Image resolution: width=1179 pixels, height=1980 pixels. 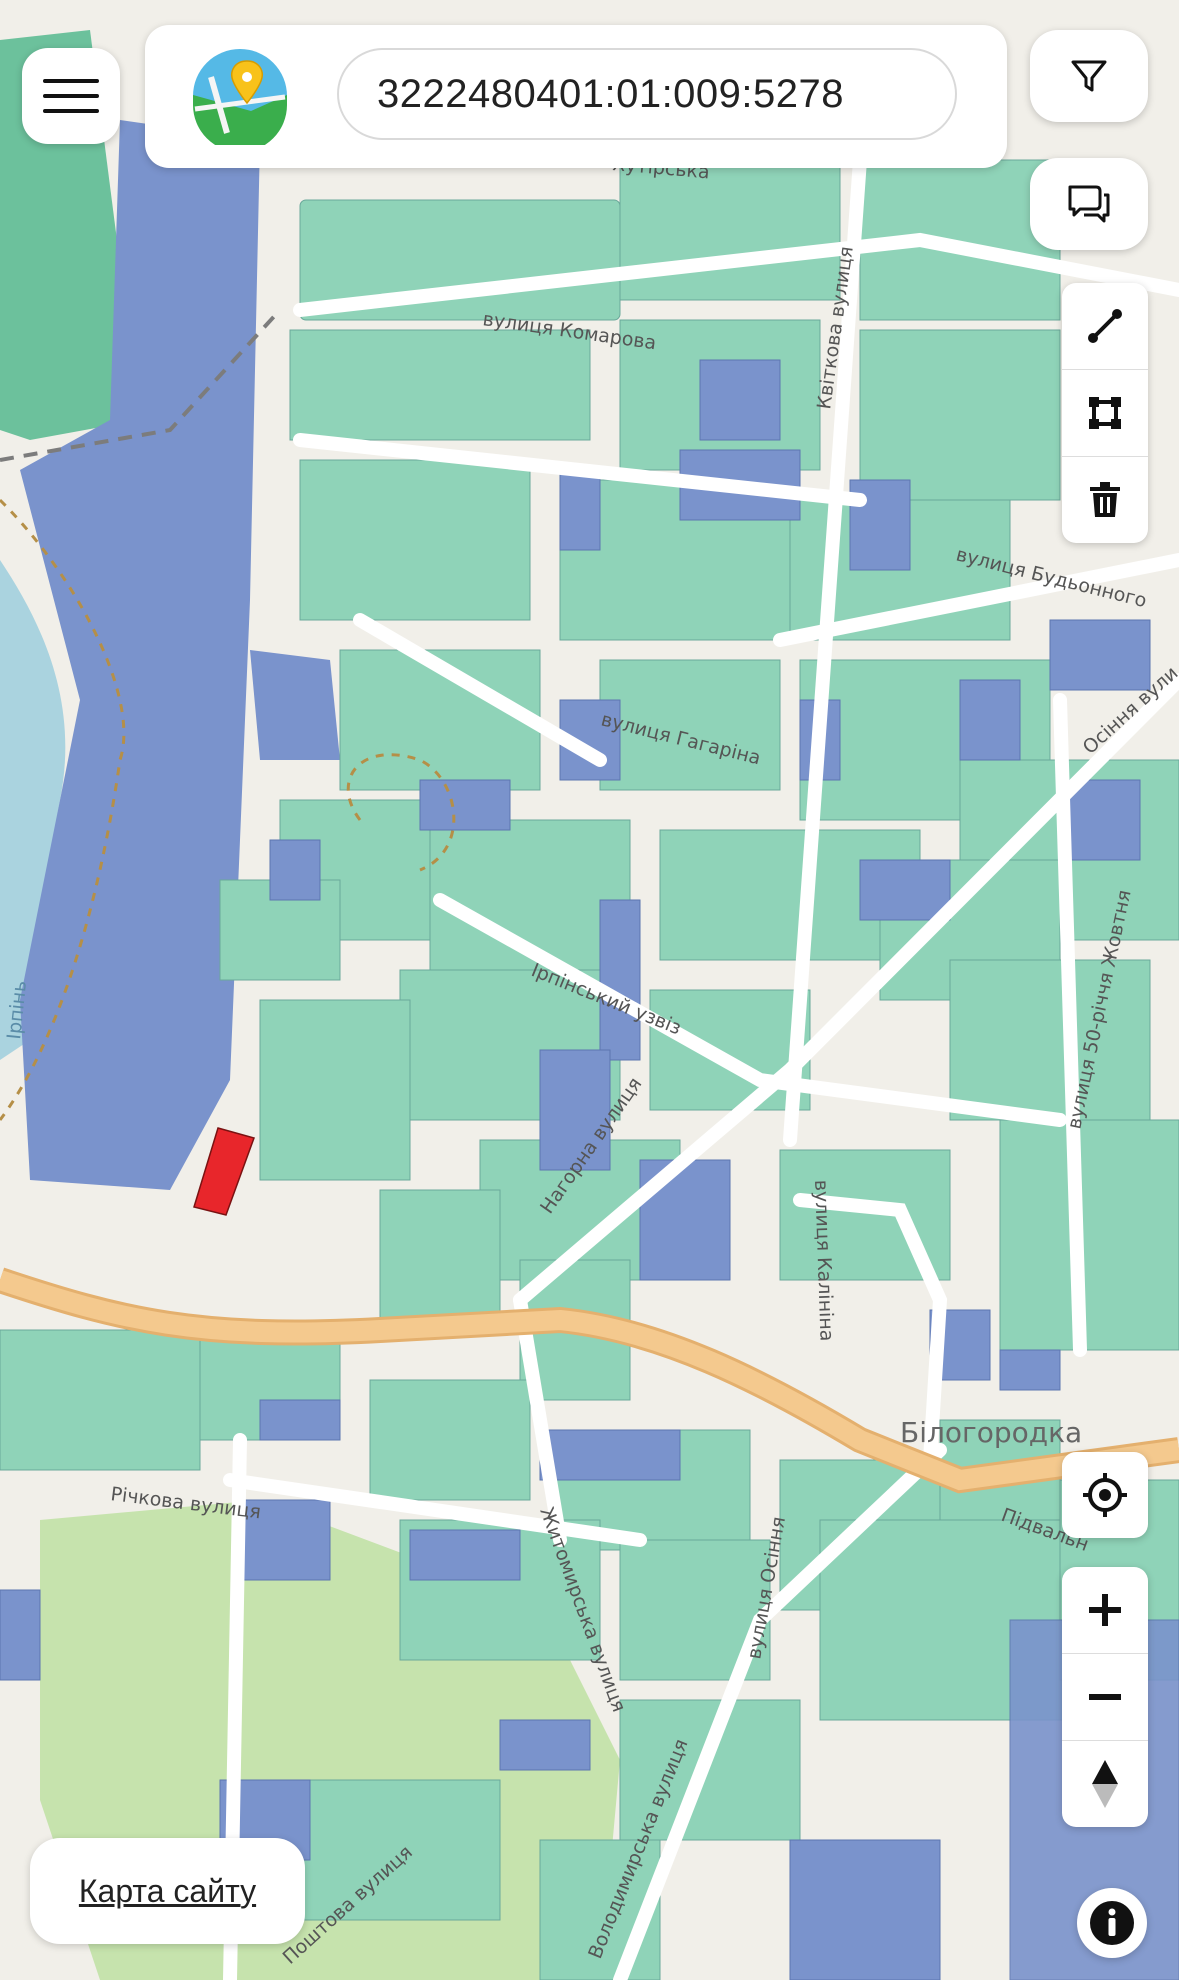 I want to click on compass-button, so click(x=1105, y=1784).